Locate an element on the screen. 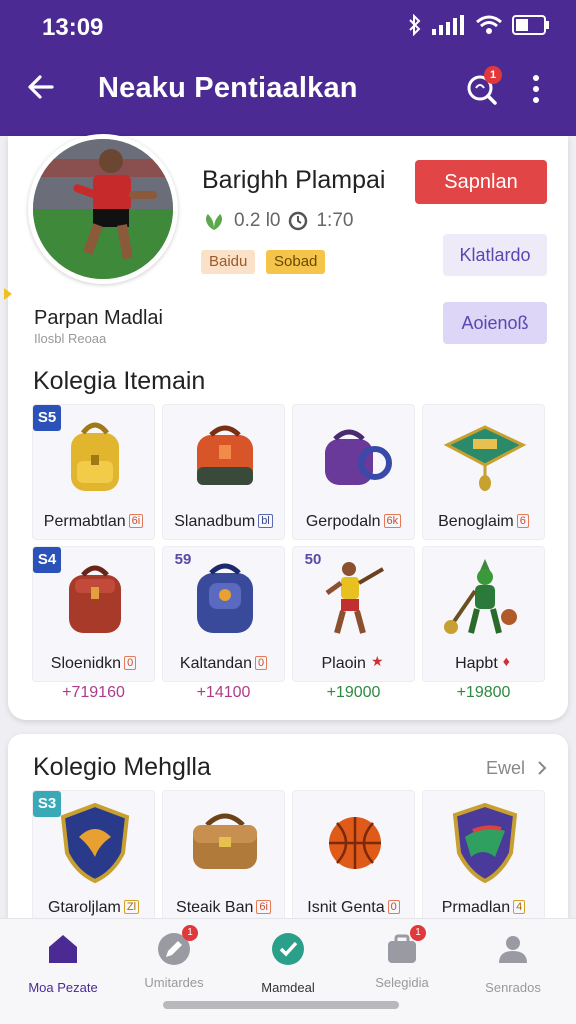  avatar is located at coordinates (103, 209).